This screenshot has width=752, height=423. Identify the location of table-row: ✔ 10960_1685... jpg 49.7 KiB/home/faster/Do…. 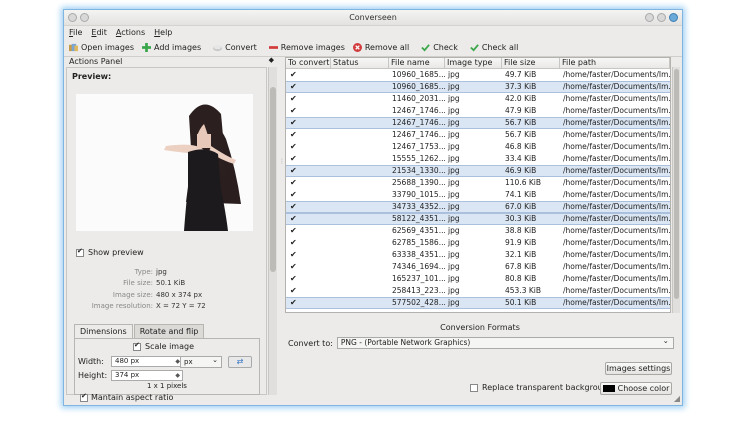
(478, 75).